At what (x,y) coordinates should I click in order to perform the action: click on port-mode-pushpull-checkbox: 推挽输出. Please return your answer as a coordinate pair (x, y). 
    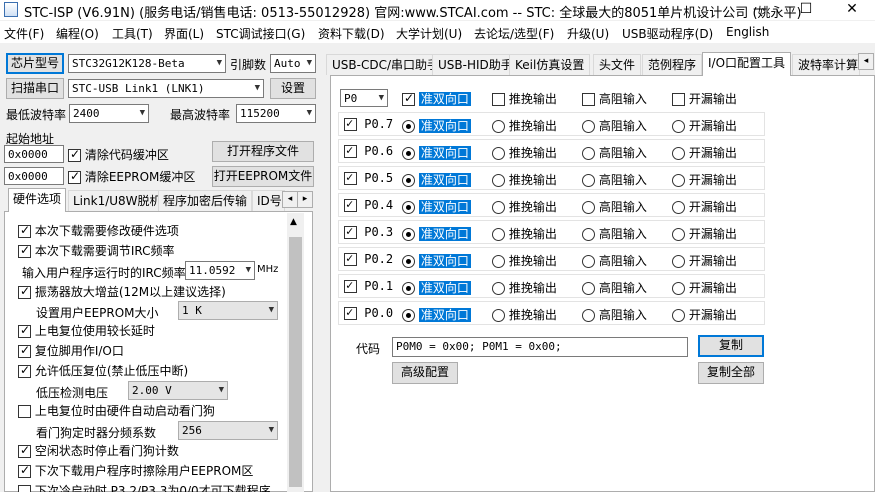
    Looking at the image, I should click on (524, 98).